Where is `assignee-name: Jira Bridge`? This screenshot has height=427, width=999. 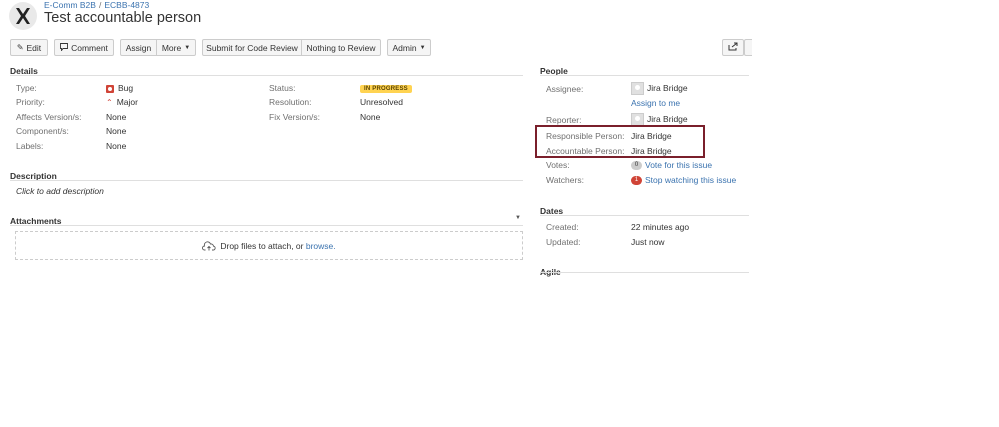
assignee-name: Jira Bridge is located at coordinates (667, 87).